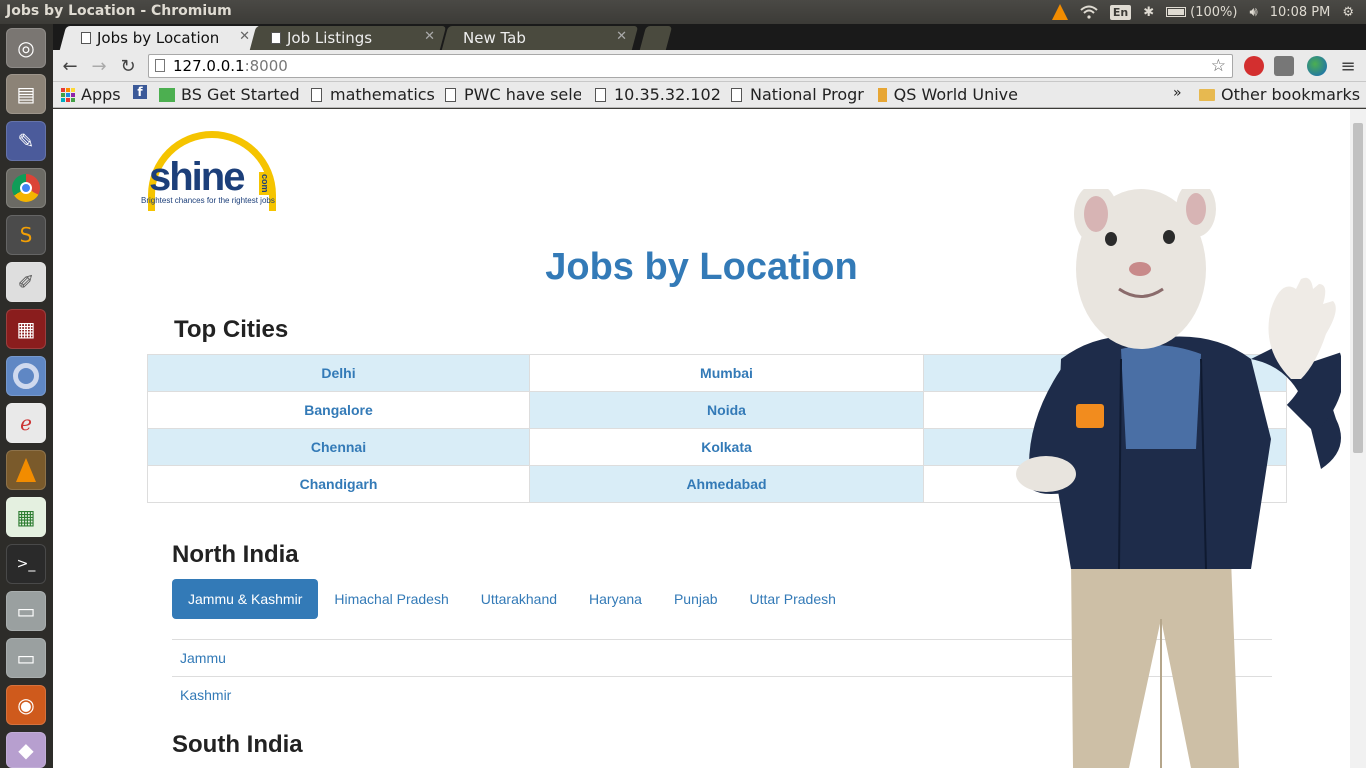  Describe the element at coordinates (203, 658) in the screenshot. I see `city-link: Jammu` at that location.